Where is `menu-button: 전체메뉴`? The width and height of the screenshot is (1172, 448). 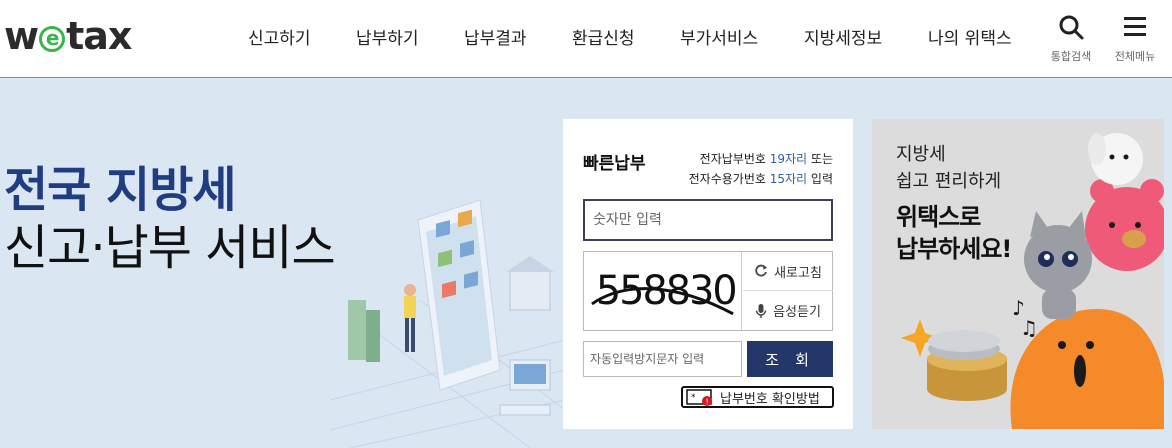 menu-button: 전체메뉴 is located at coordinates (1135, 39).